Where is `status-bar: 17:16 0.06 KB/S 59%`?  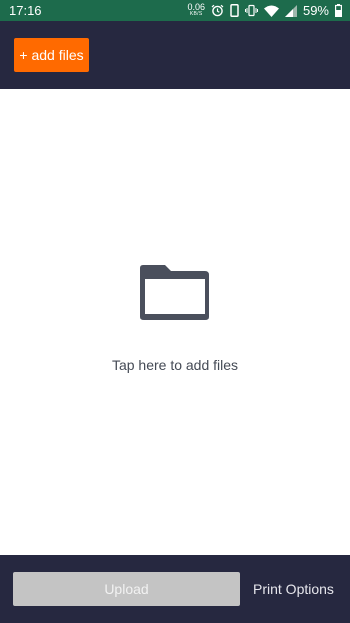
status-bar: 17:16 0.06 KB/S 59% is located at coordinates (175, 10).